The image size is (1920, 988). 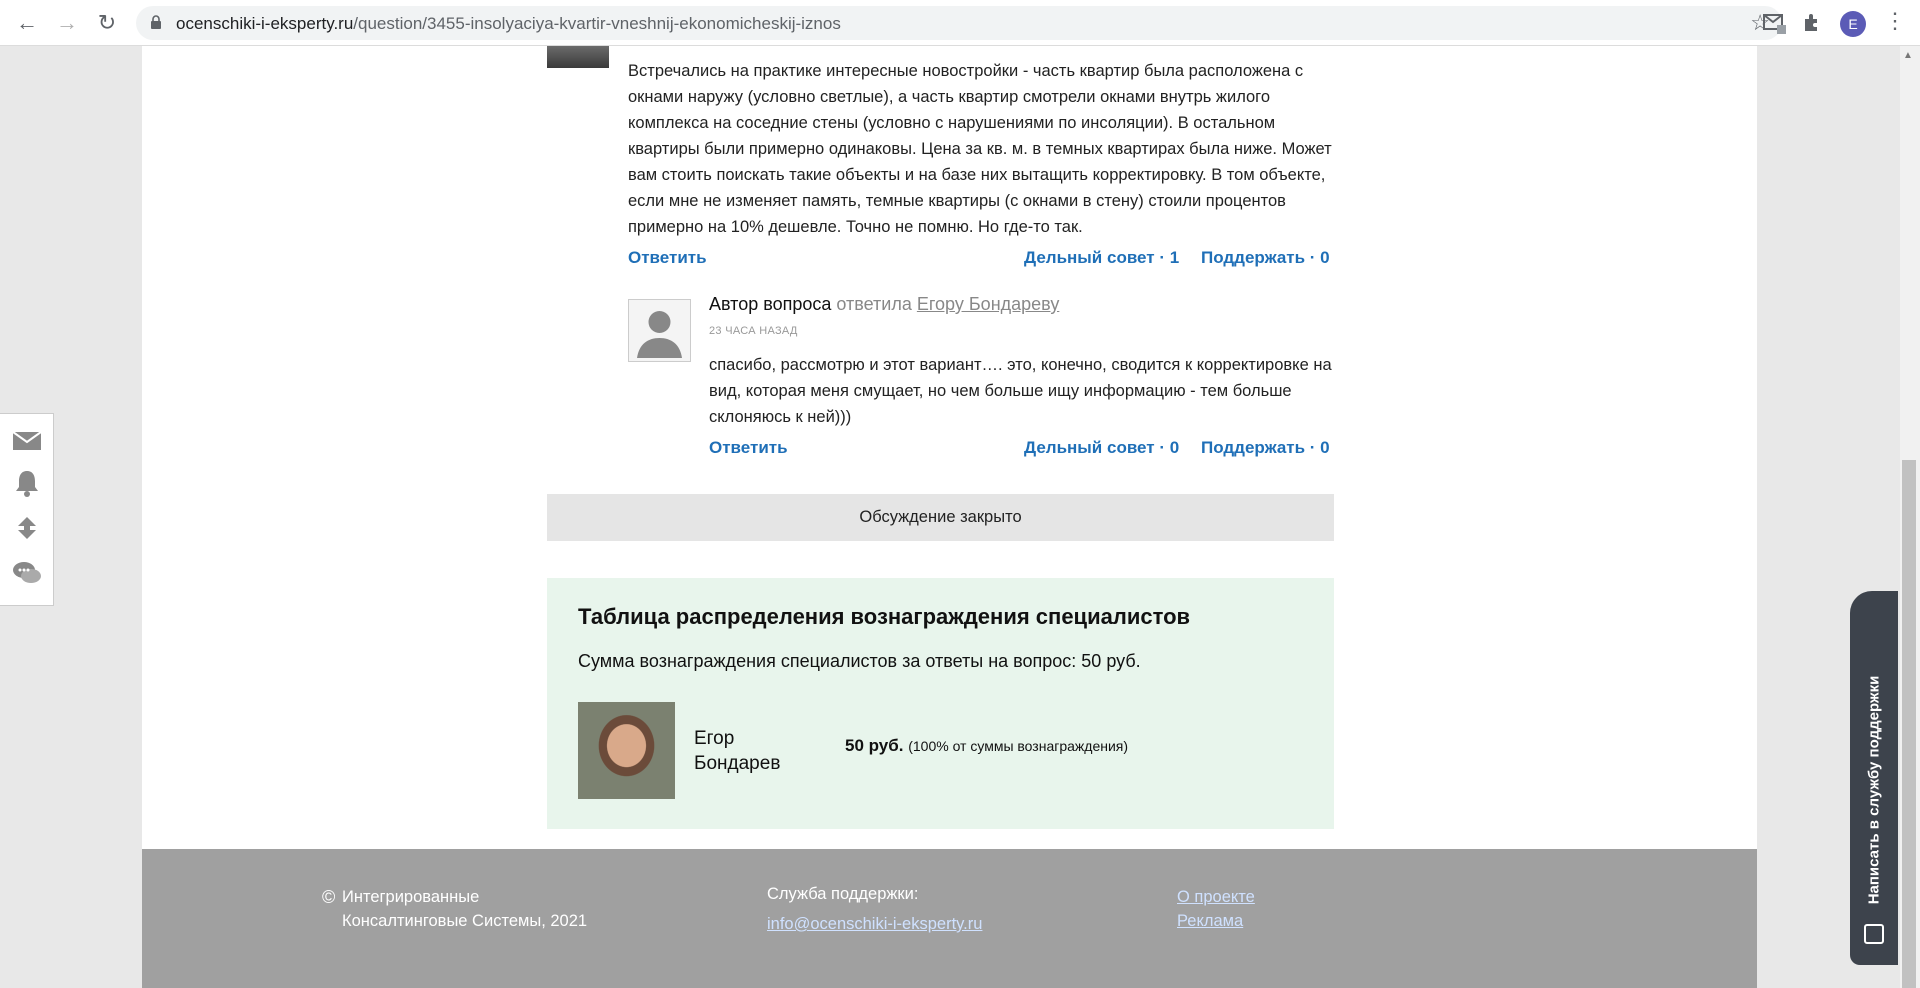 What do you see at coordinates (626, 750) in the screenshot?
I see `specialist-photo` at bounding box center [626, 750].